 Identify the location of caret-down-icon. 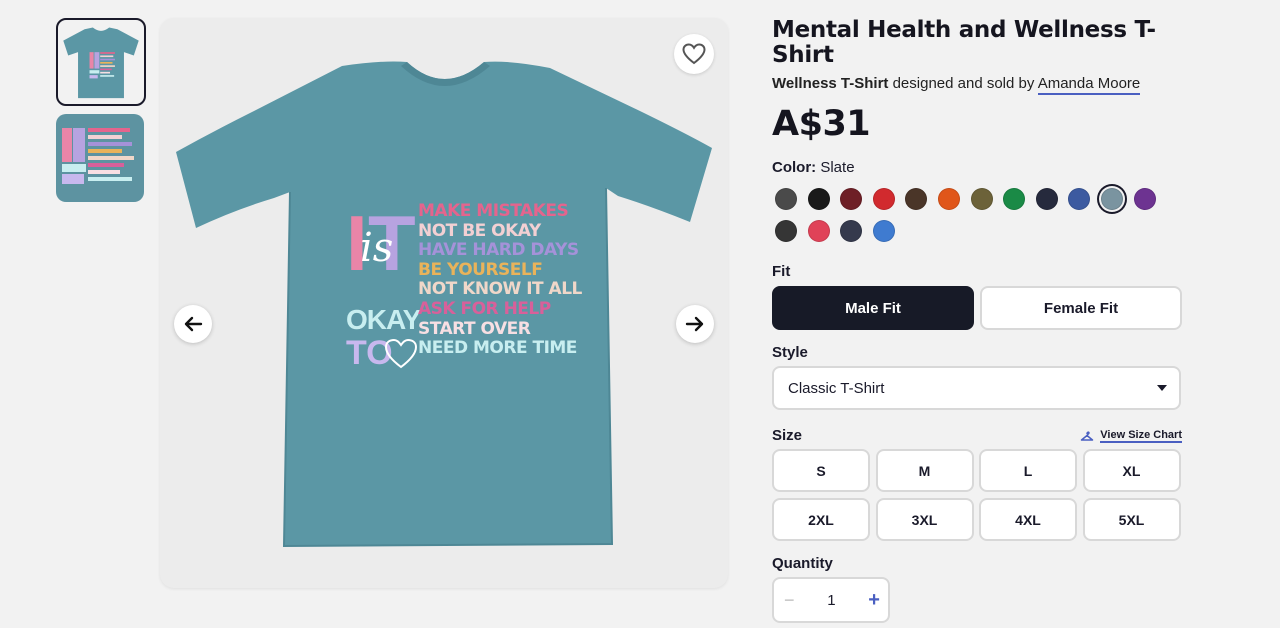
(1162, 388).